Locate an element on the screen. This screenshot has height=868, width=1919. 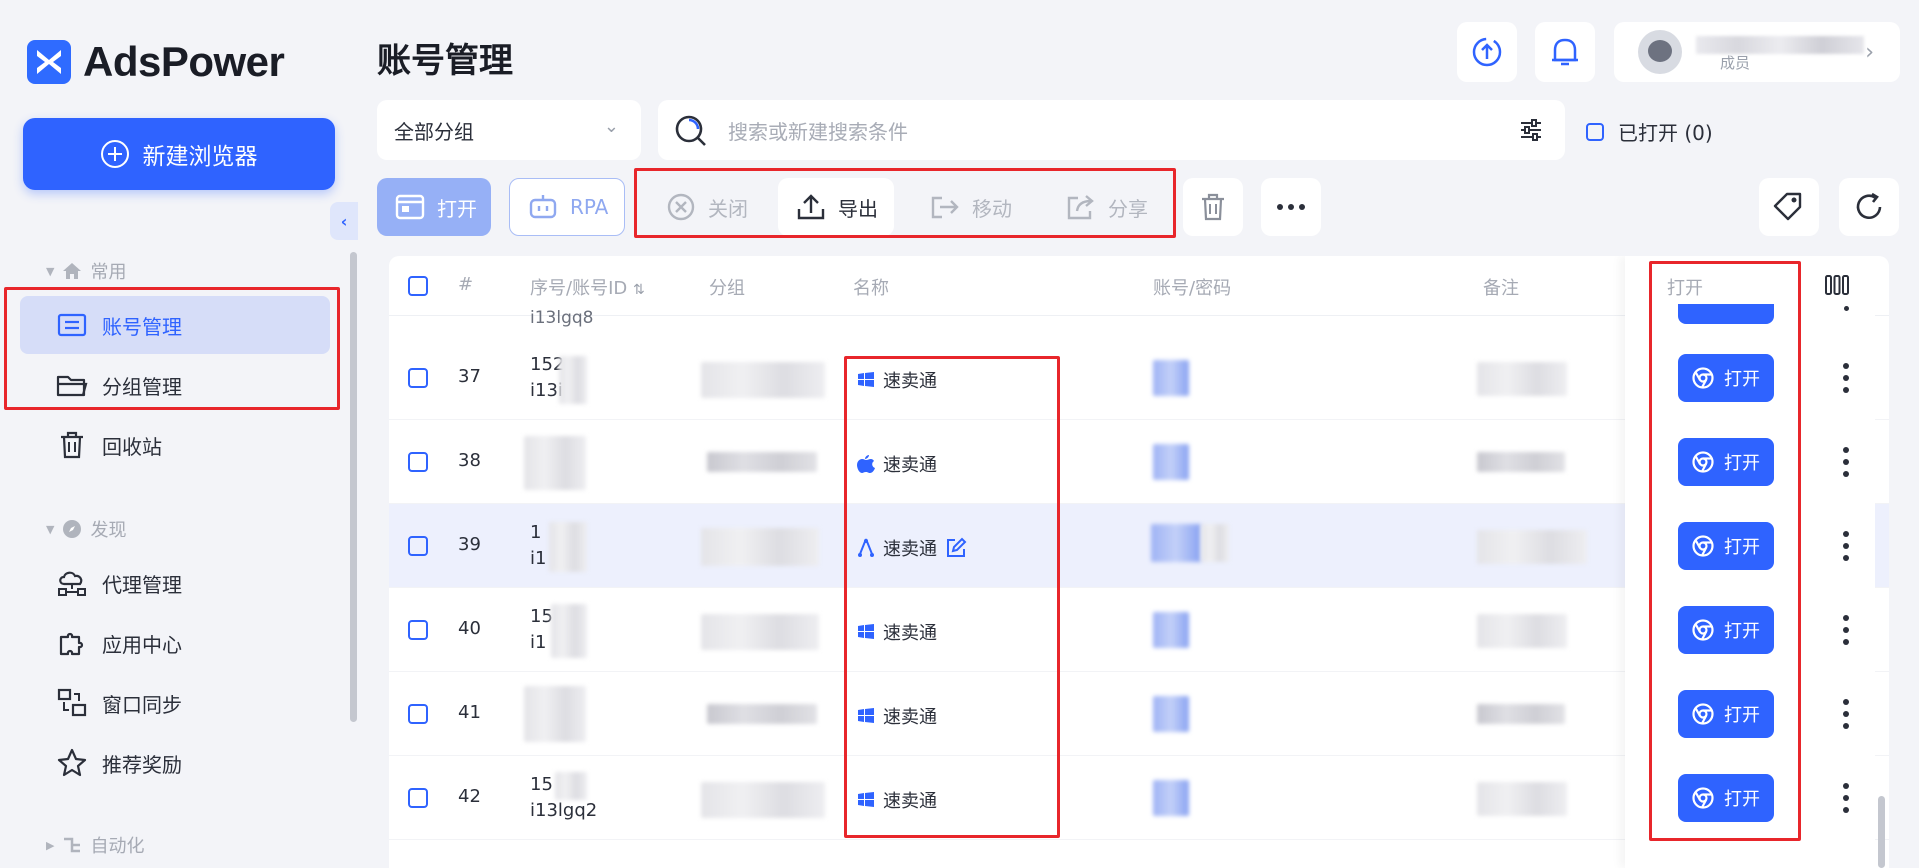
row-index: 41 is located at coordinates (469, 712).